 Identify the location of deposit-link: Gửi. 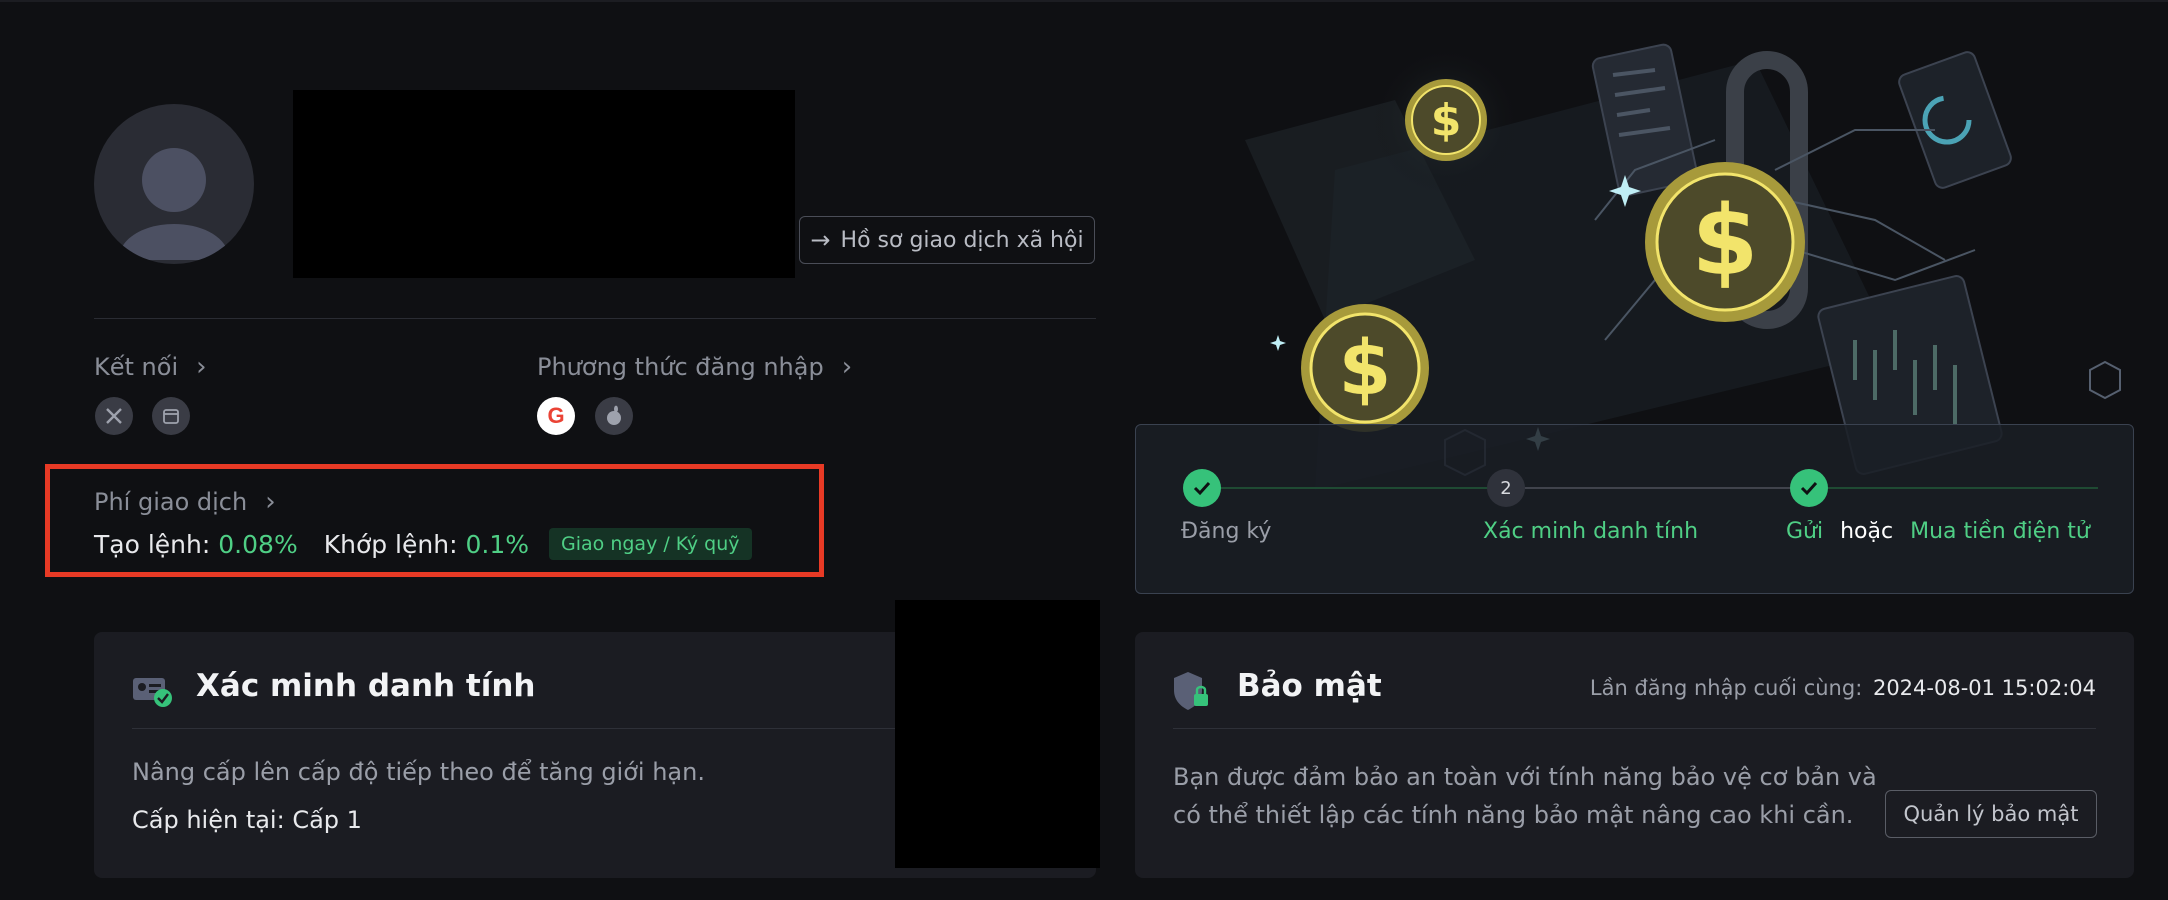
(1804, 531).